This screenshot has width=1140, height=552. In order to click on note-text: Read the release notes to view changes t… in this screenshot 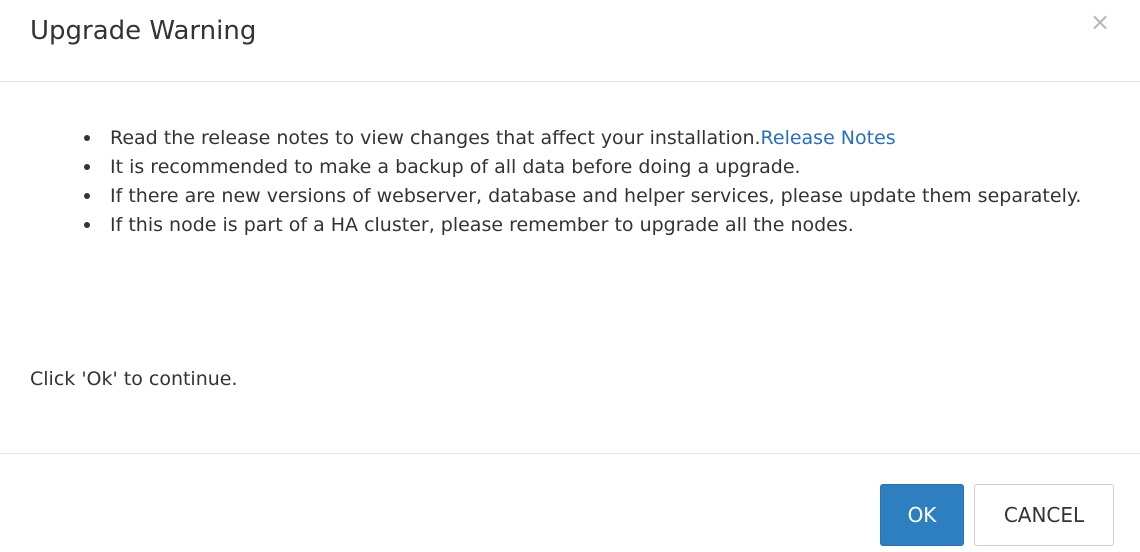, I will do `click(435, 138)`.